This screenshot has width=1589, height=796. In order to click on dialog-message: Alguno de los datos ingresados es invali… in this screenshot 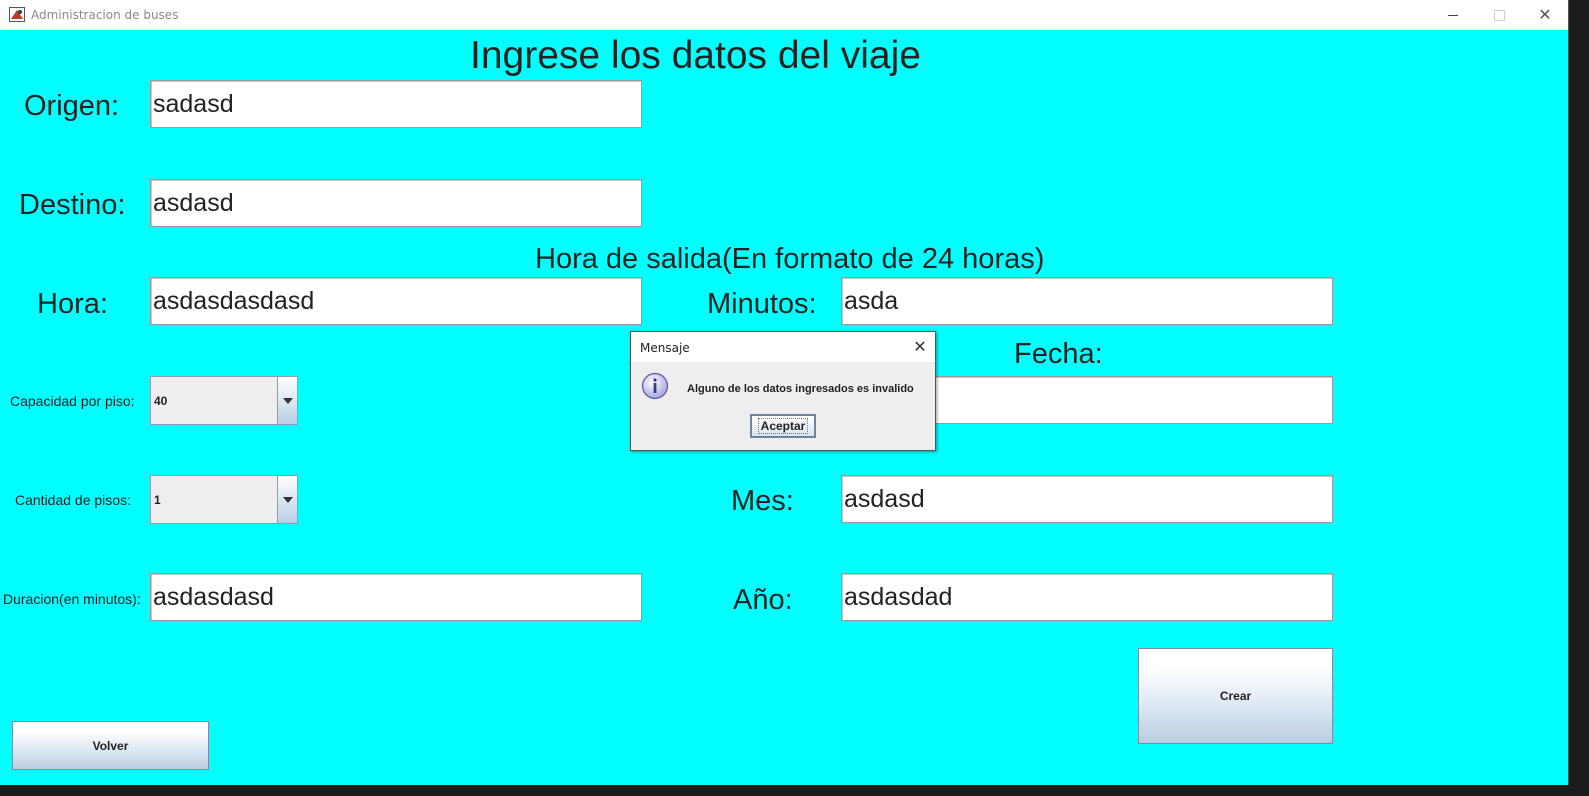, I will do `click(800, 389)`.